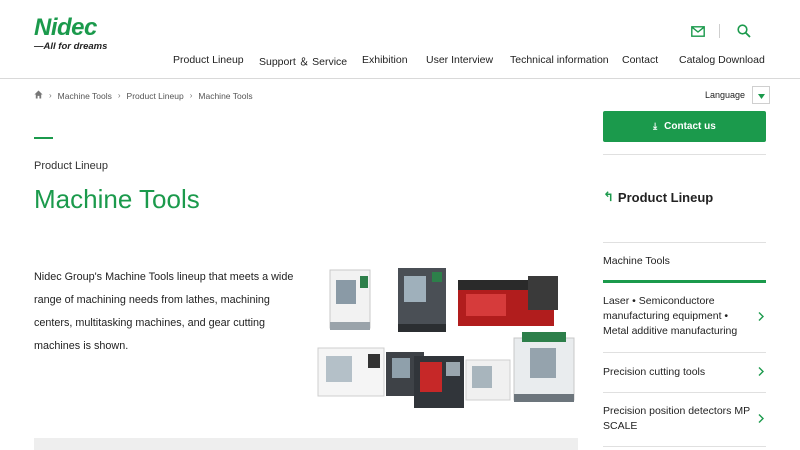  What do you see at coordinates (676, 418) in the screenshot?
I see `sidebar-item-label: Precision position detectors MP SCALE` at bounding box center [676, 418].